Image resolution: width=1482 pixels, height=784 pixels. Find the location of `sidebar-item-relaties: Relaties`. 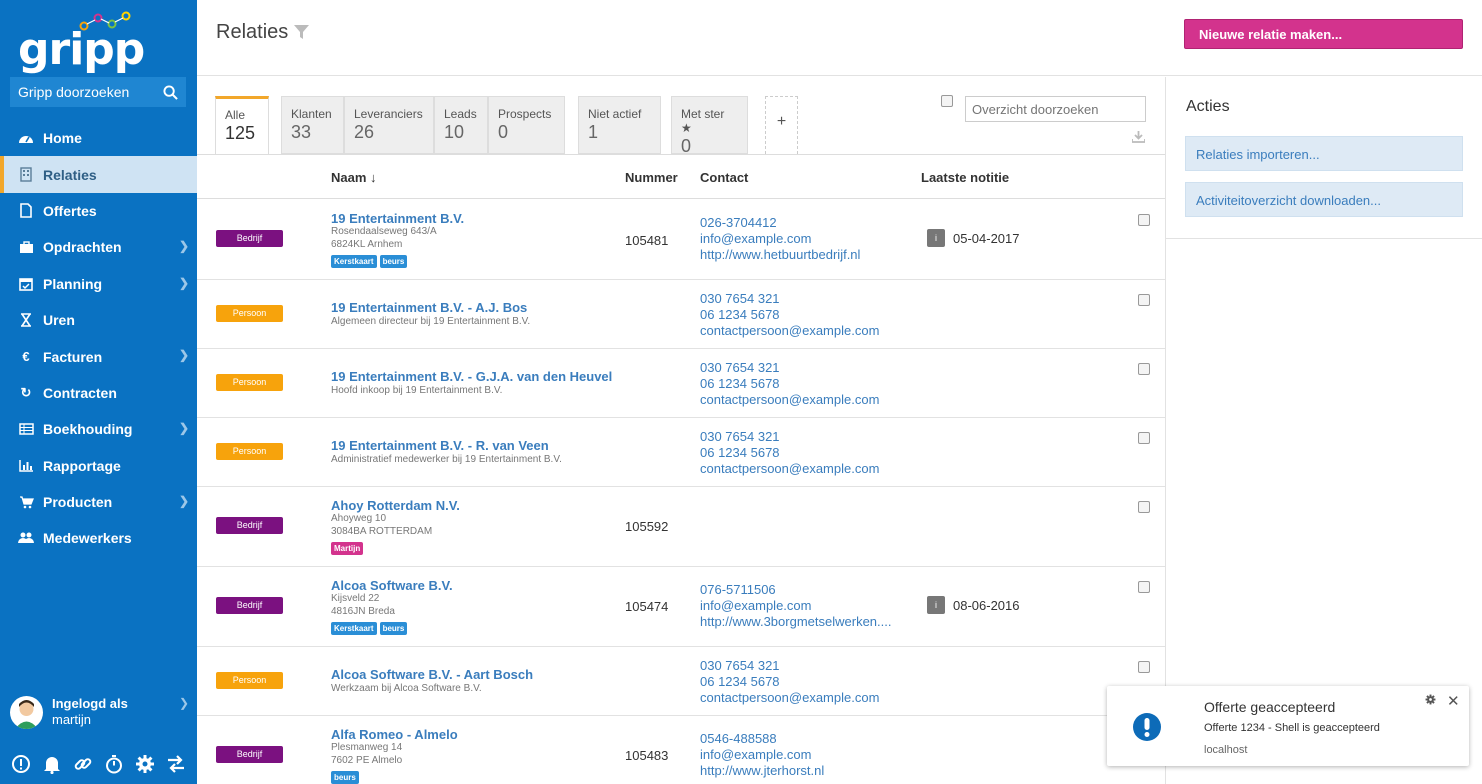

sidebar-item-relaties: Relaties is located at coordinates (98, 174).